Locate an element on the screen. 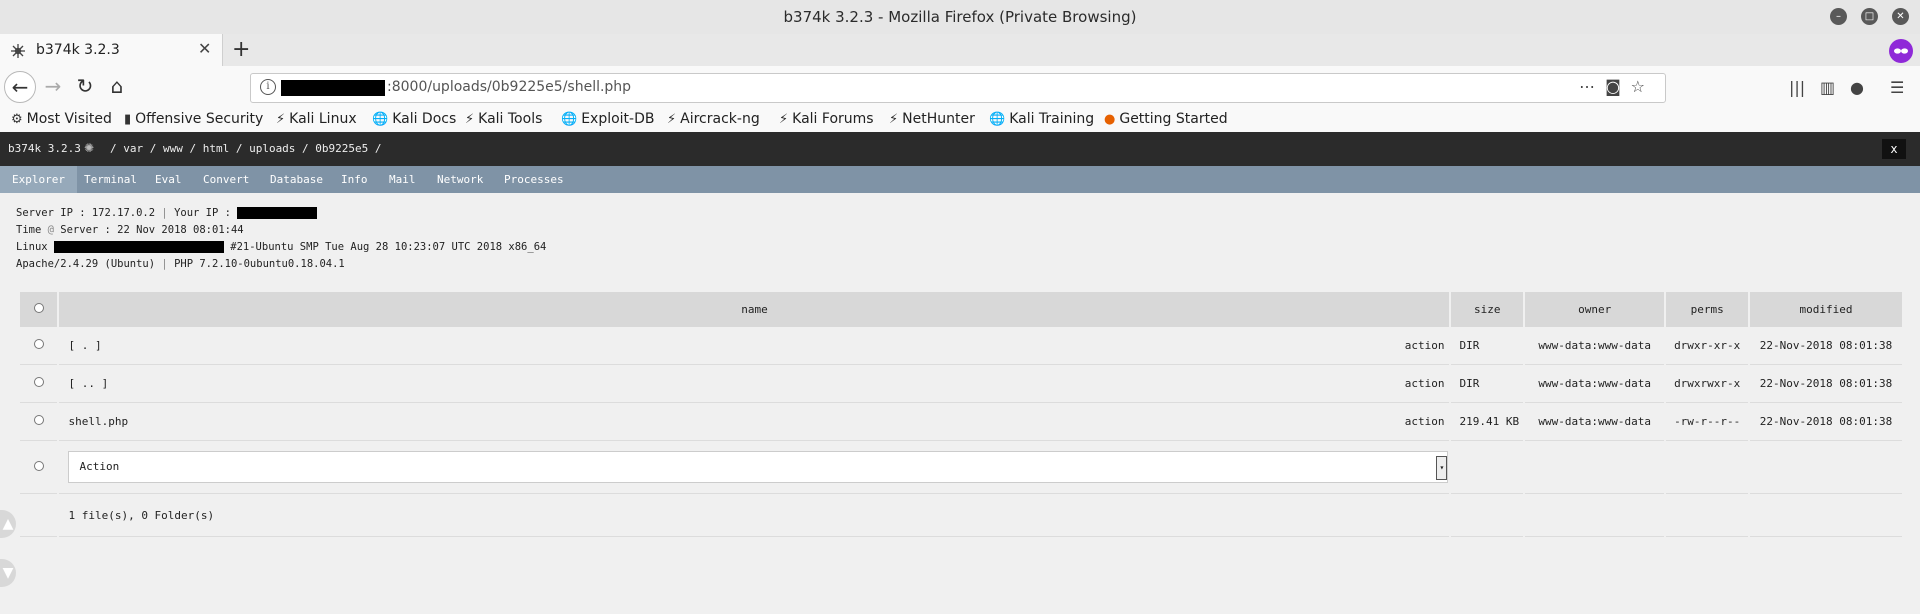  col-owner: owner is located at coordinates (1595, 309).